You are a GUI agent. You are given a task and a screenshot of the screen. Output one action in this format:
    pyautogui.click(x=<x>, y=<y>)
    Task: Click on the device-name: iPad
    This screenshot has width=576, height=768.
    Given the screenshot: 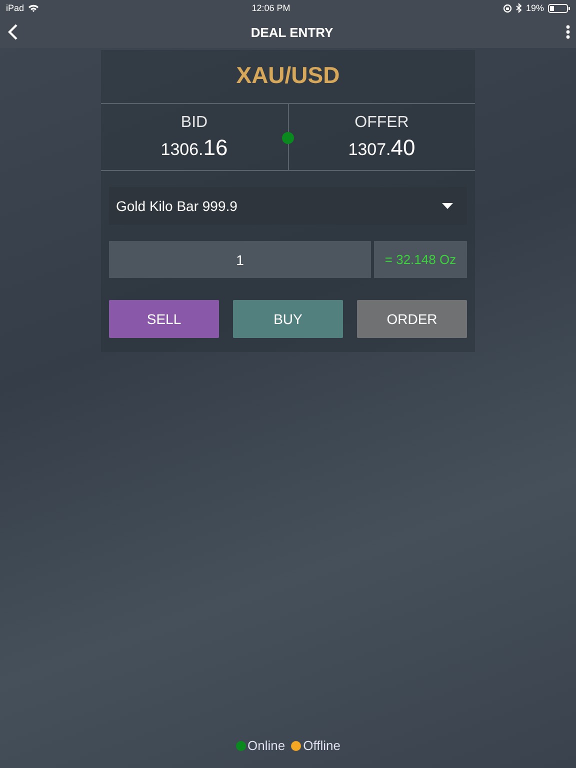 What is the action you would take?
    pyautogui.click(x=15, y=8)
    